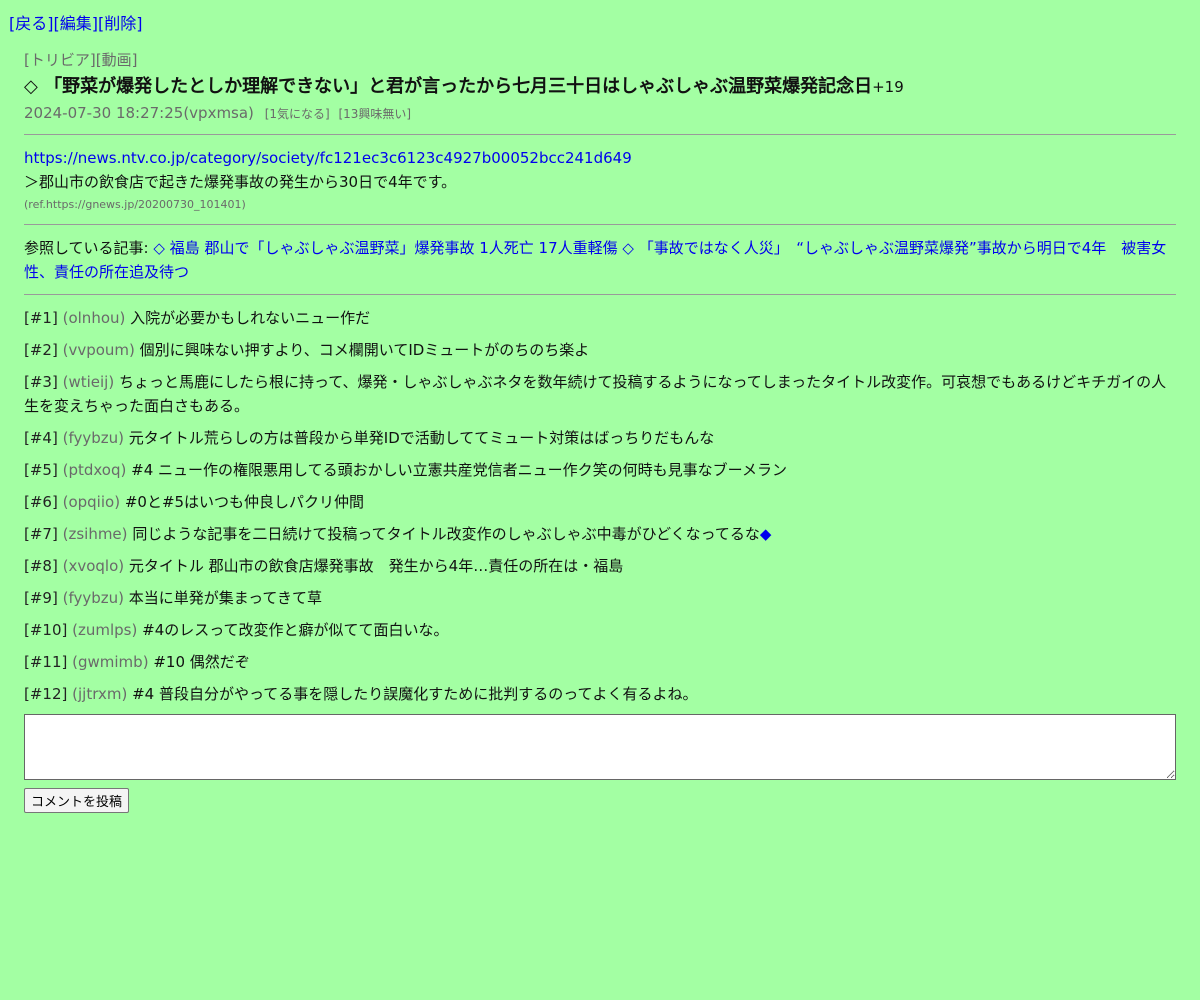  I want to click on quote-text: ＞郡山市の飲食店で起きた爆発事故の発生から30日で4年です。, so click(240, 182).